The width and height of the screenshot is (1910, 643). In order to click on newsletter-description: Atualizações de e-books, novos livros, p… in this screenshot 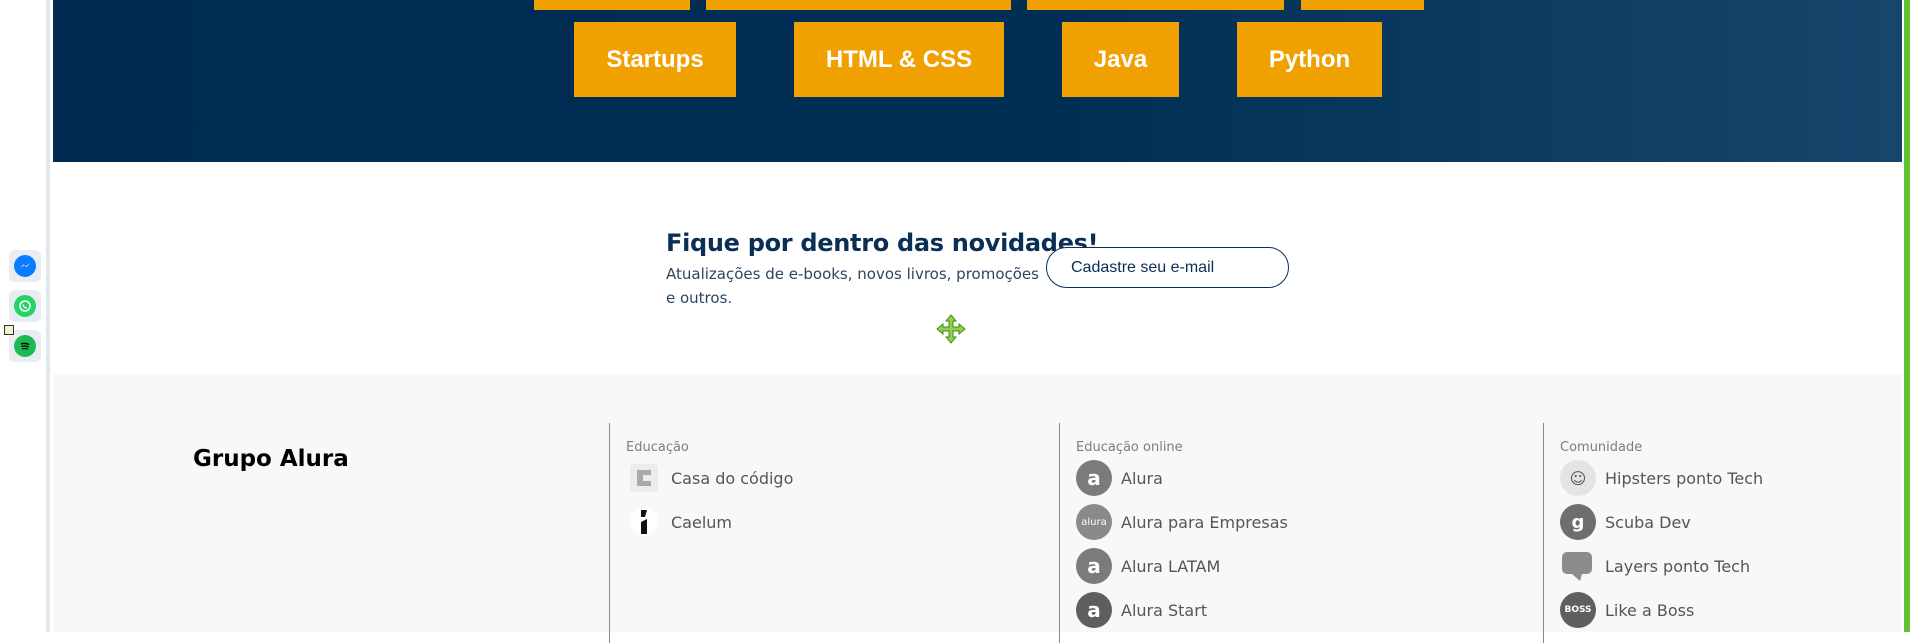, I will do `click(852, 286)`.